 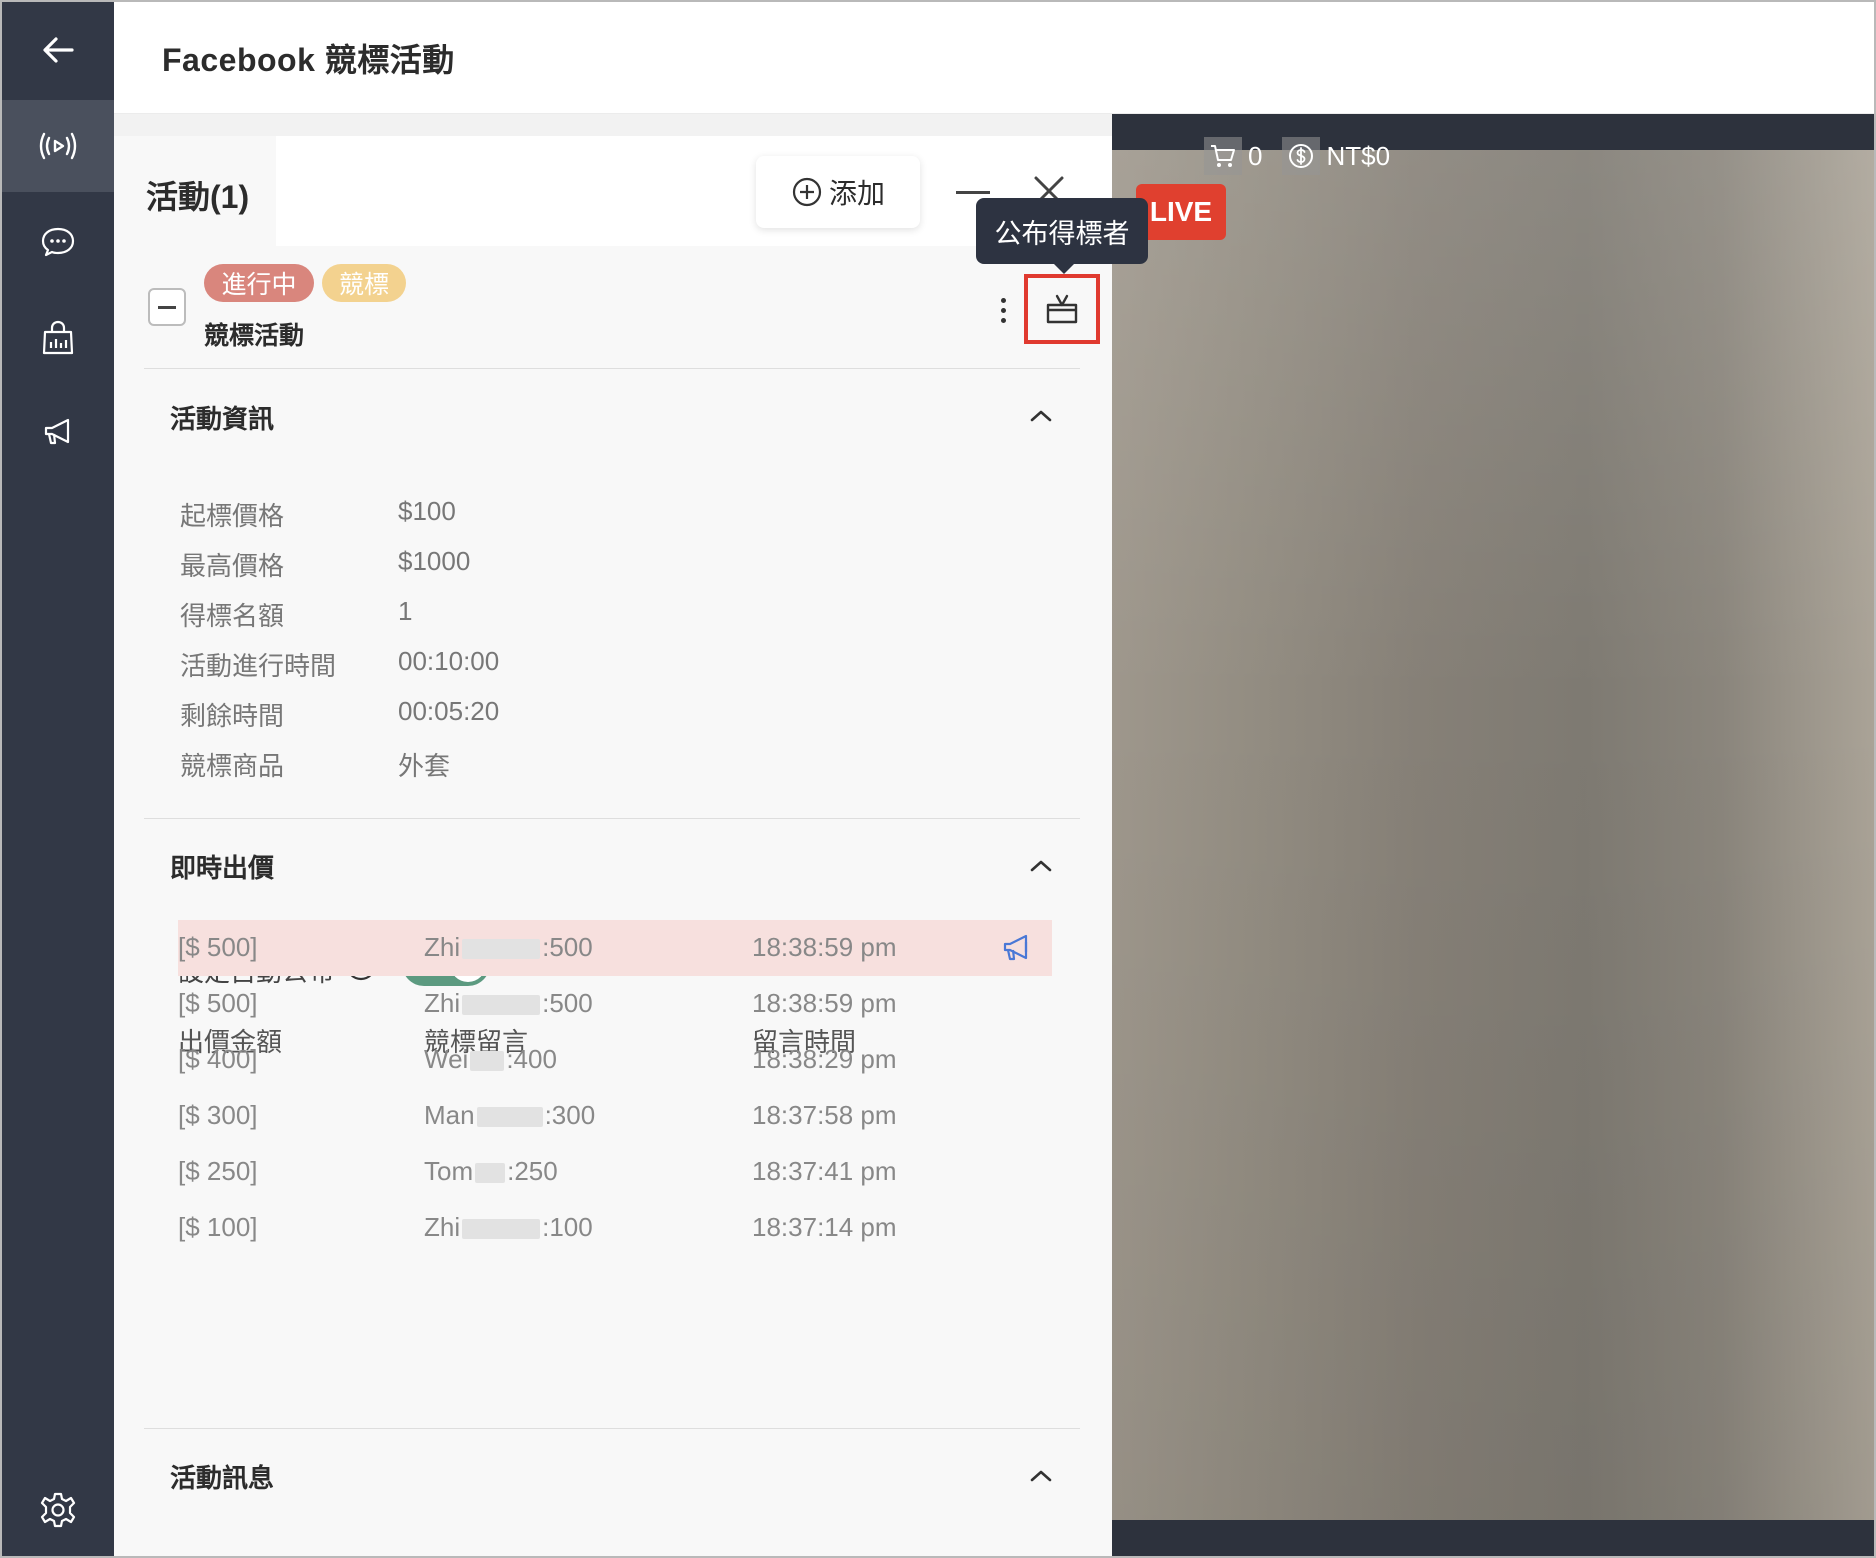 I want to click on bid-time: 18:37:41 pm, so click(x=824, y=1171).